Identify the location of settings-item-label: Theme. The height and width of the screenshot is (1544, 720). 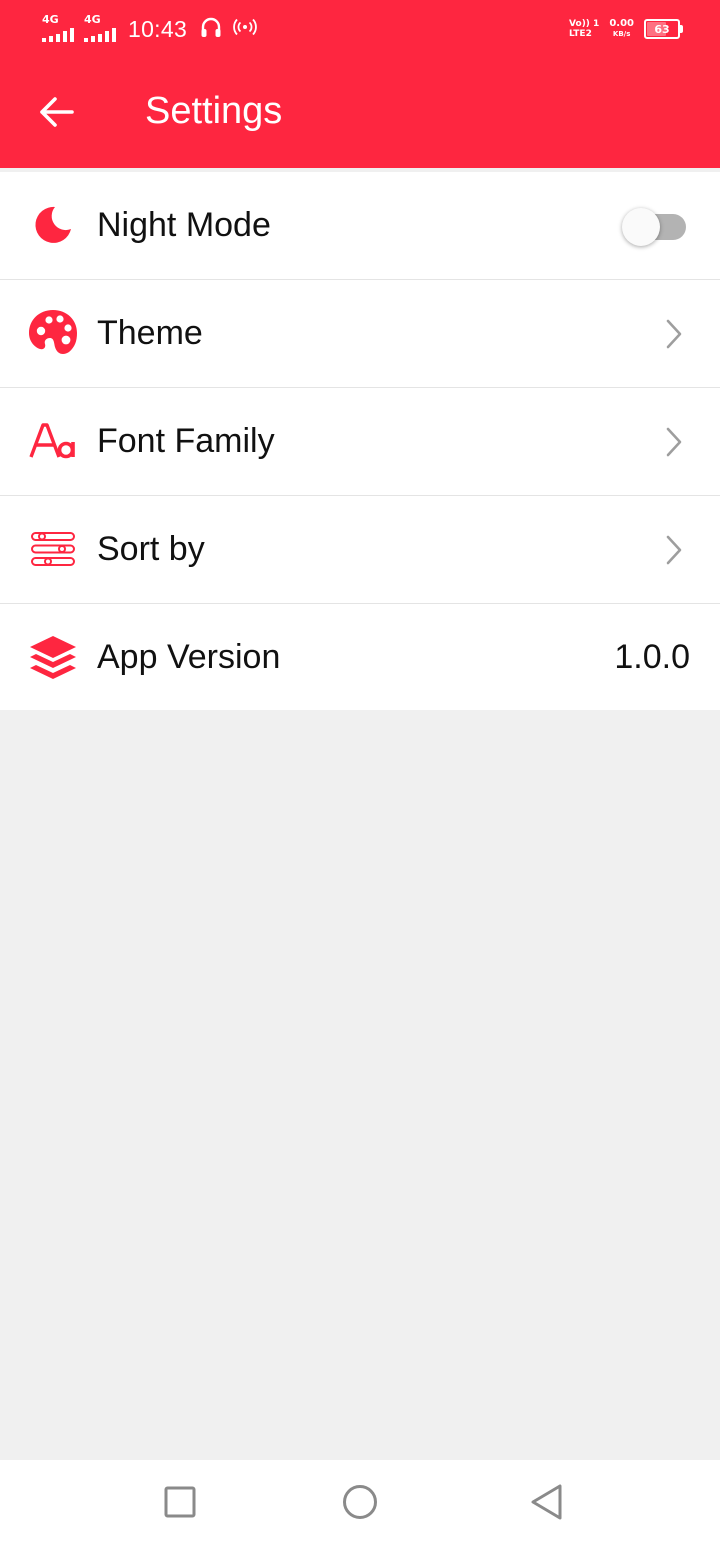
(150, 333).